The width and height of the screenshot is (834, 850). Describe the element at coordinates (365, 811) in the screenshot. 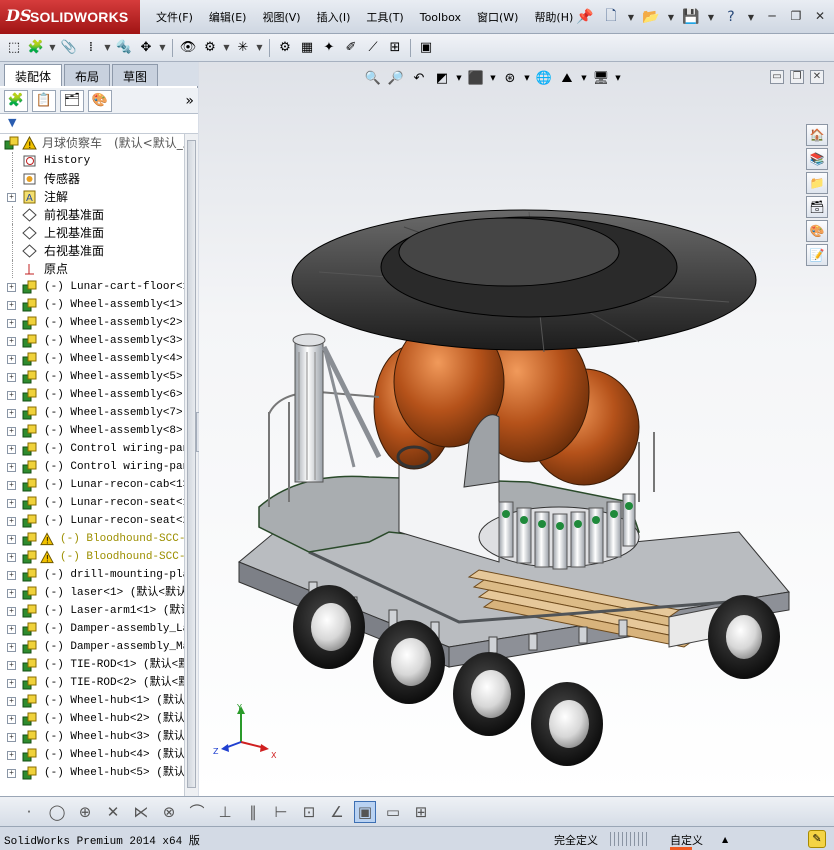

I see `shaded-view-icon: ▣` at that location.